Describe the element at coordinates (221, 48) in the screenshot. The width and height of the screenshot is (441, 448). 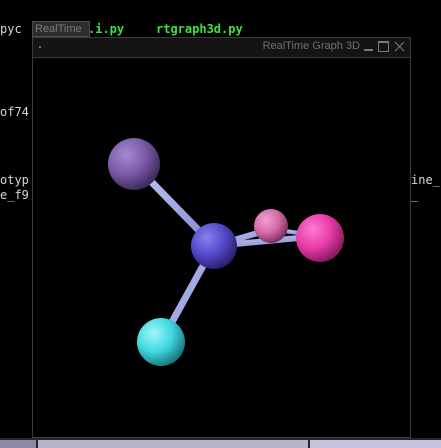
I see `window-titlebar: RealTime Graph 3D` at that location.